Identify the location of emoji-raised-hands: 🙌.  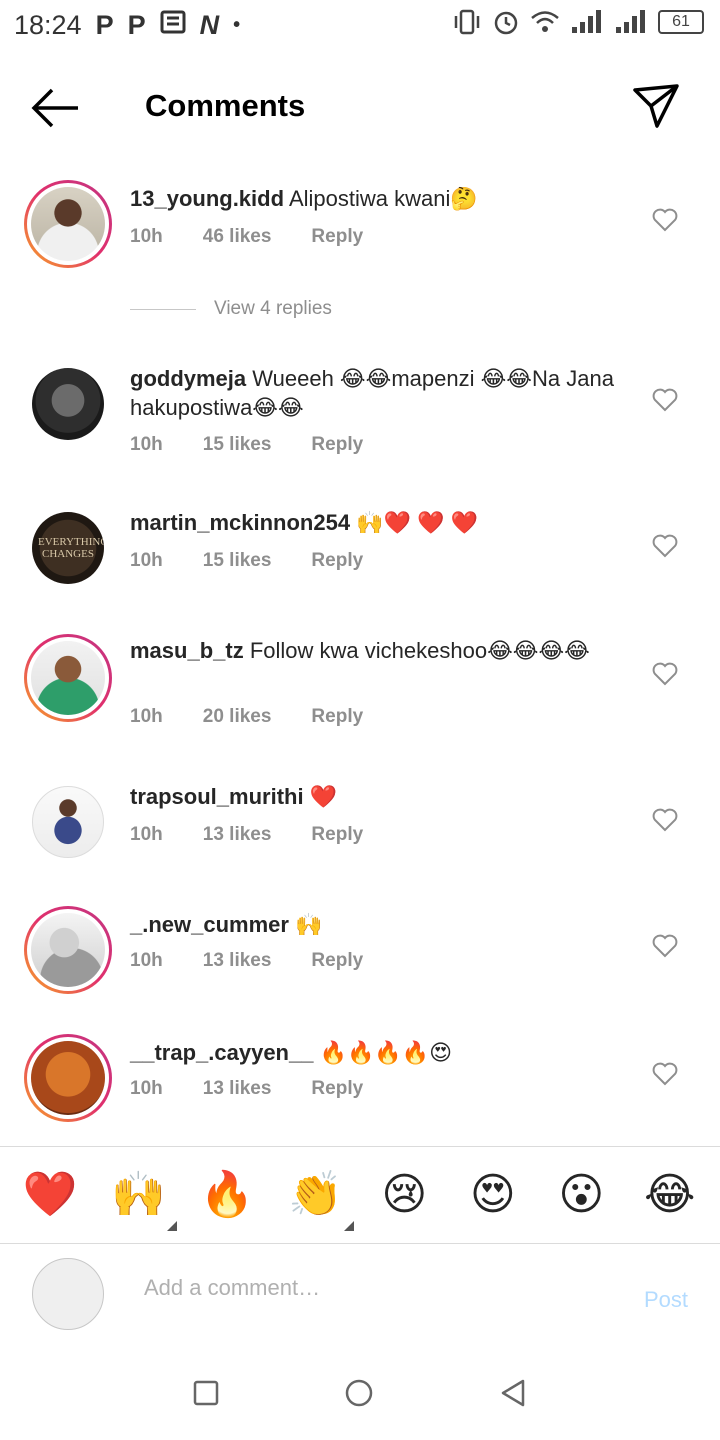
(142, 1202).